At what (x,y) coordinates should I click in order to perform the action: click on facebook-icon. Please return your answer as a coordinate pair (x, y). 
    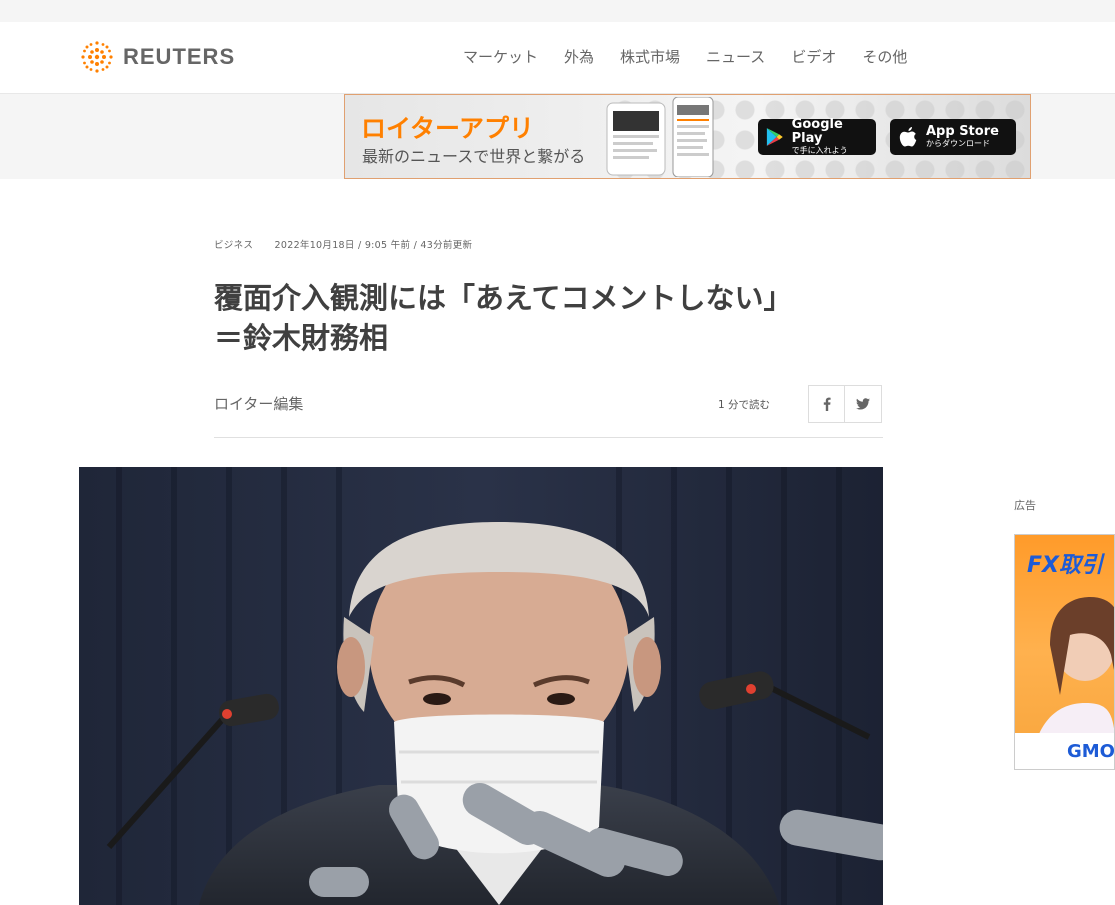
    Looking at the image, I should click on (827, 404).